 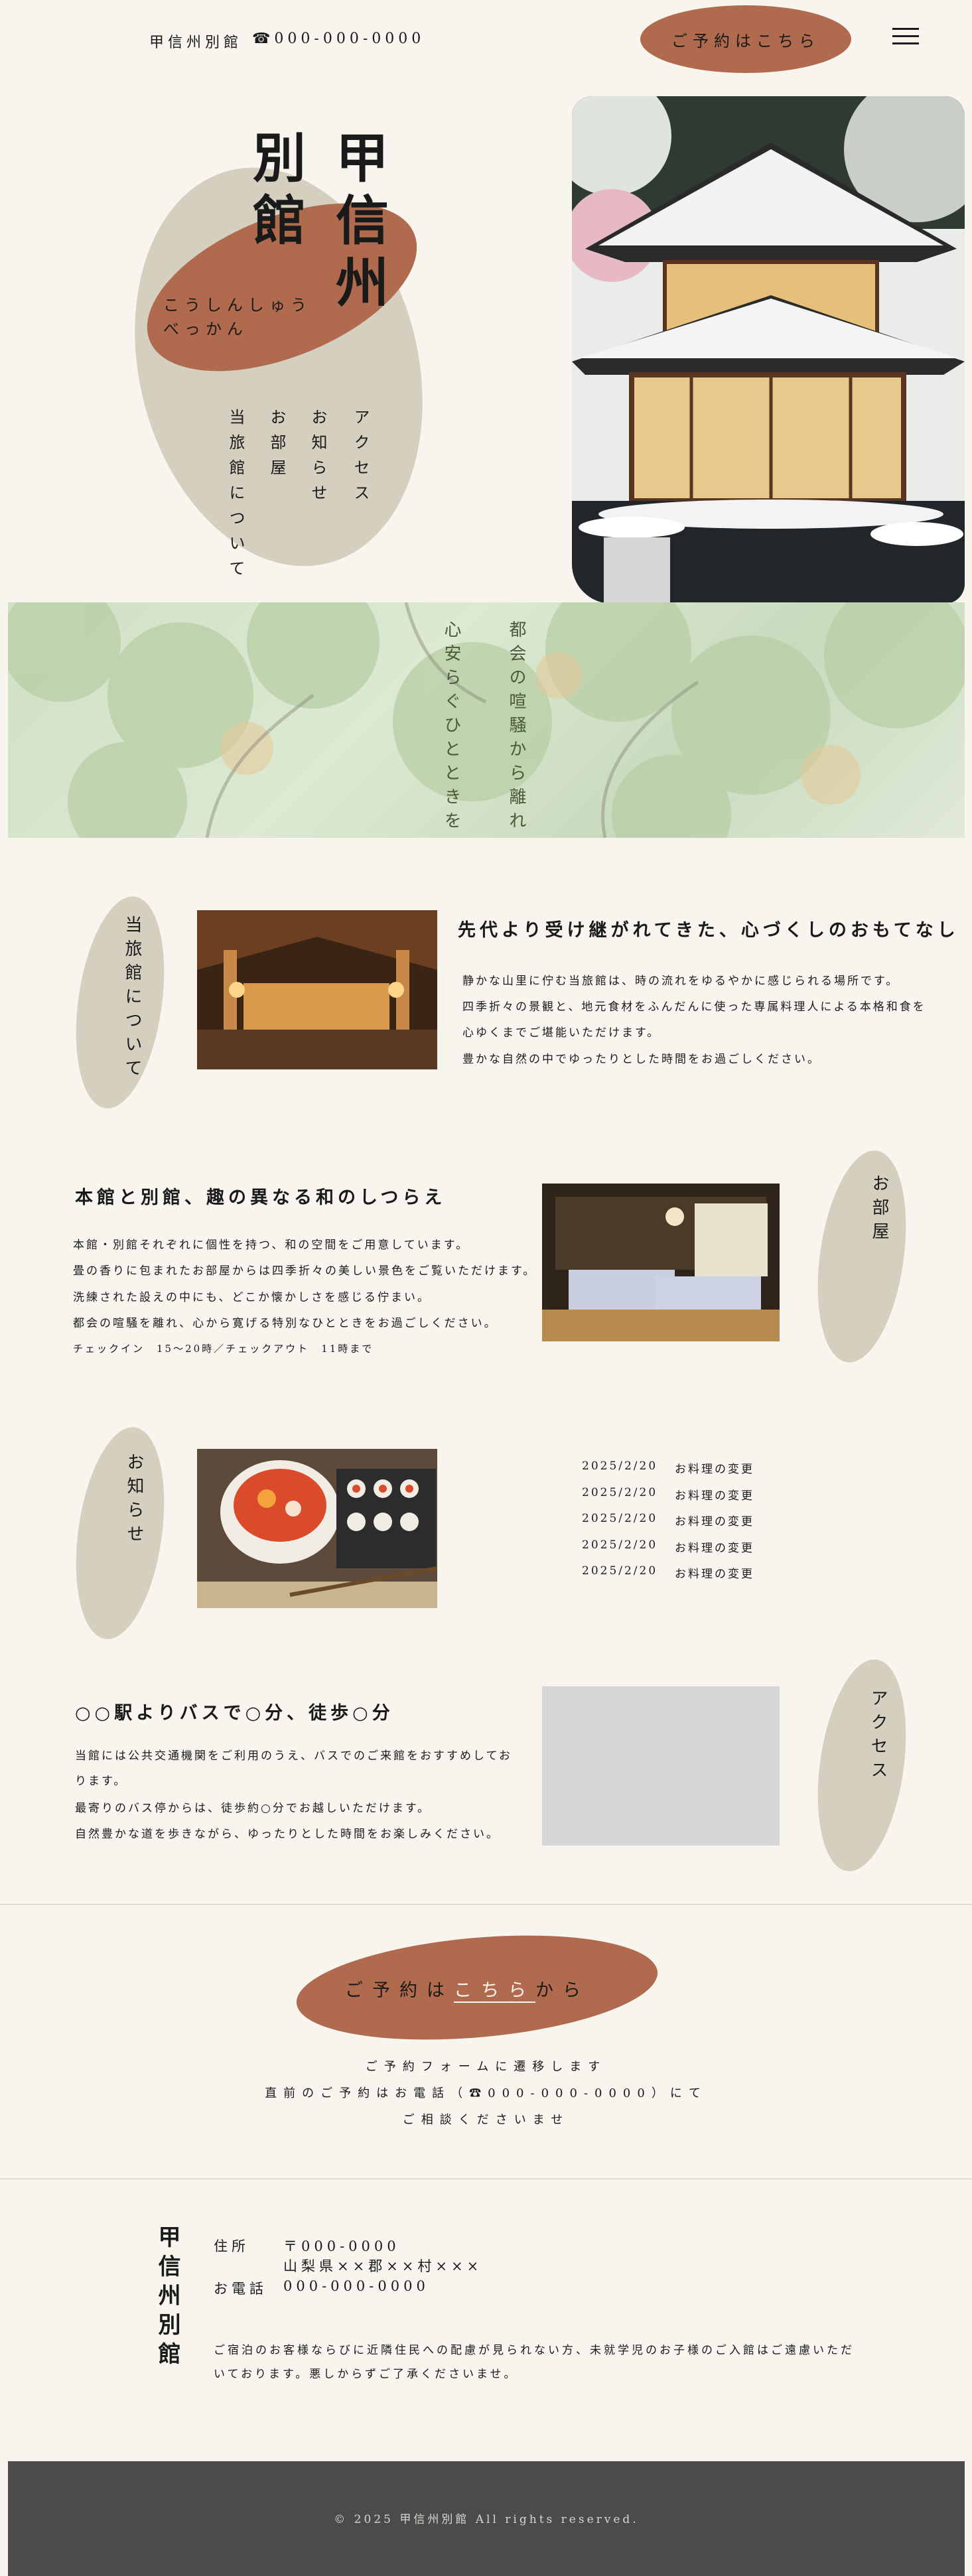 What do you see at coordinates (236, 497) in the screenshot?
I see `hero-nav-about: 当旅館について` at bounding box center [236, 497].